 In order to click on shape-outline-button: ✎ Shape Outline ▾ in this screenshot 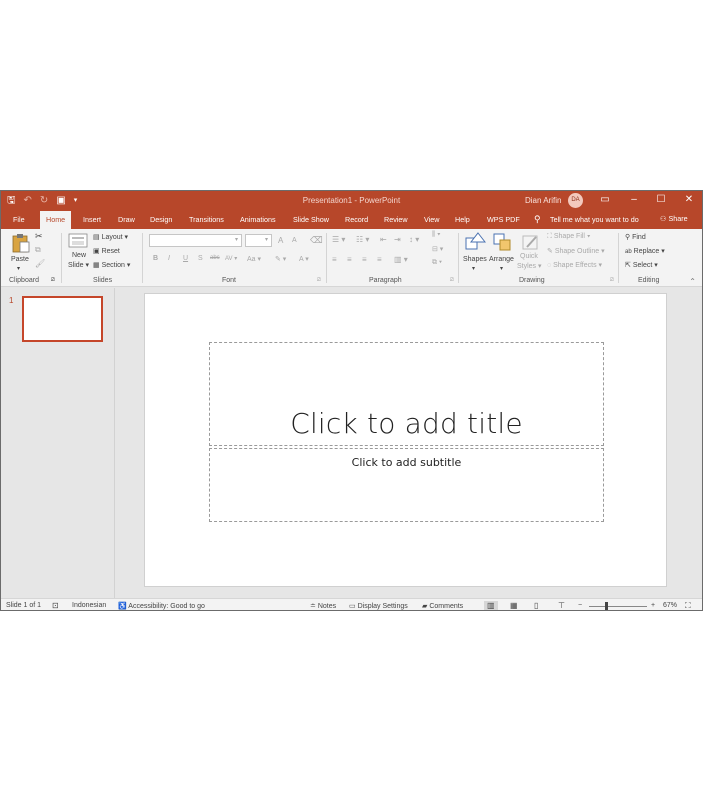, I will do `click(576, 251)`.